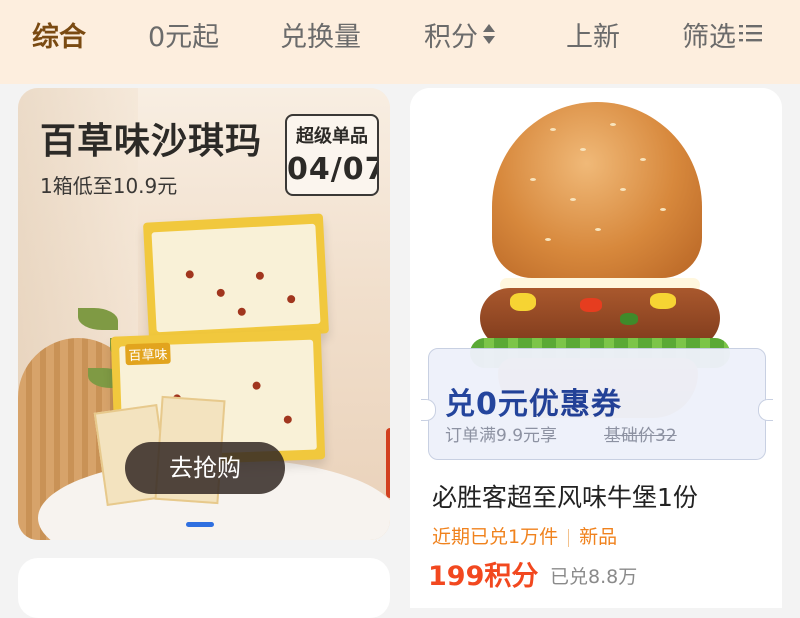  Describe the element at coordinates (565, 497) in the screenshot. I see `product-name: 必胜客超至风味牛堡1份` at that location.